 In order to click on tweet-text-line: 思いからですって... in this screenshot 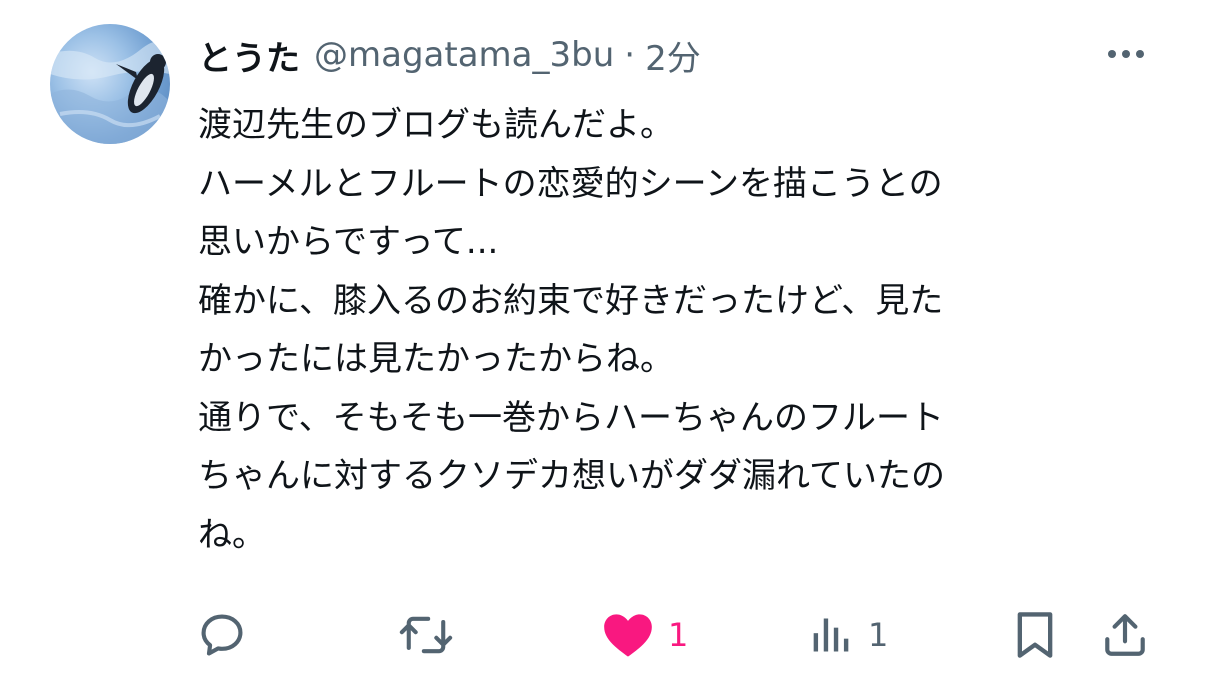, I will do `click(348, 242)`.